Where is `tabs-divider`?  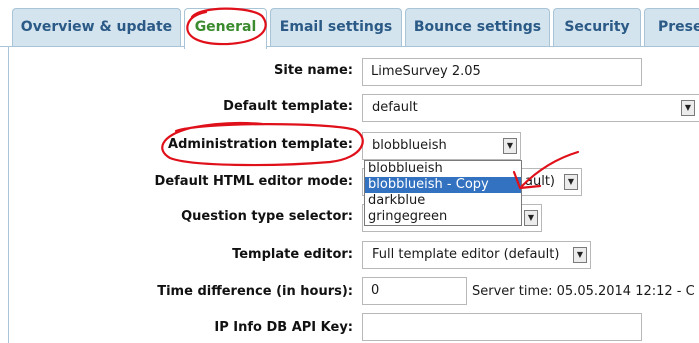
tabs-divider is located at coordinates (349, 46).